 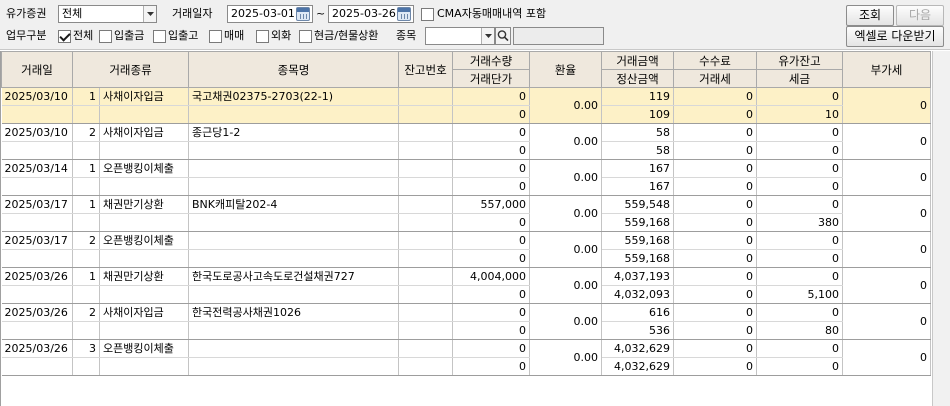 I want to click on table-row-sub: 0 167 0 0, so click(x=466, y=186).